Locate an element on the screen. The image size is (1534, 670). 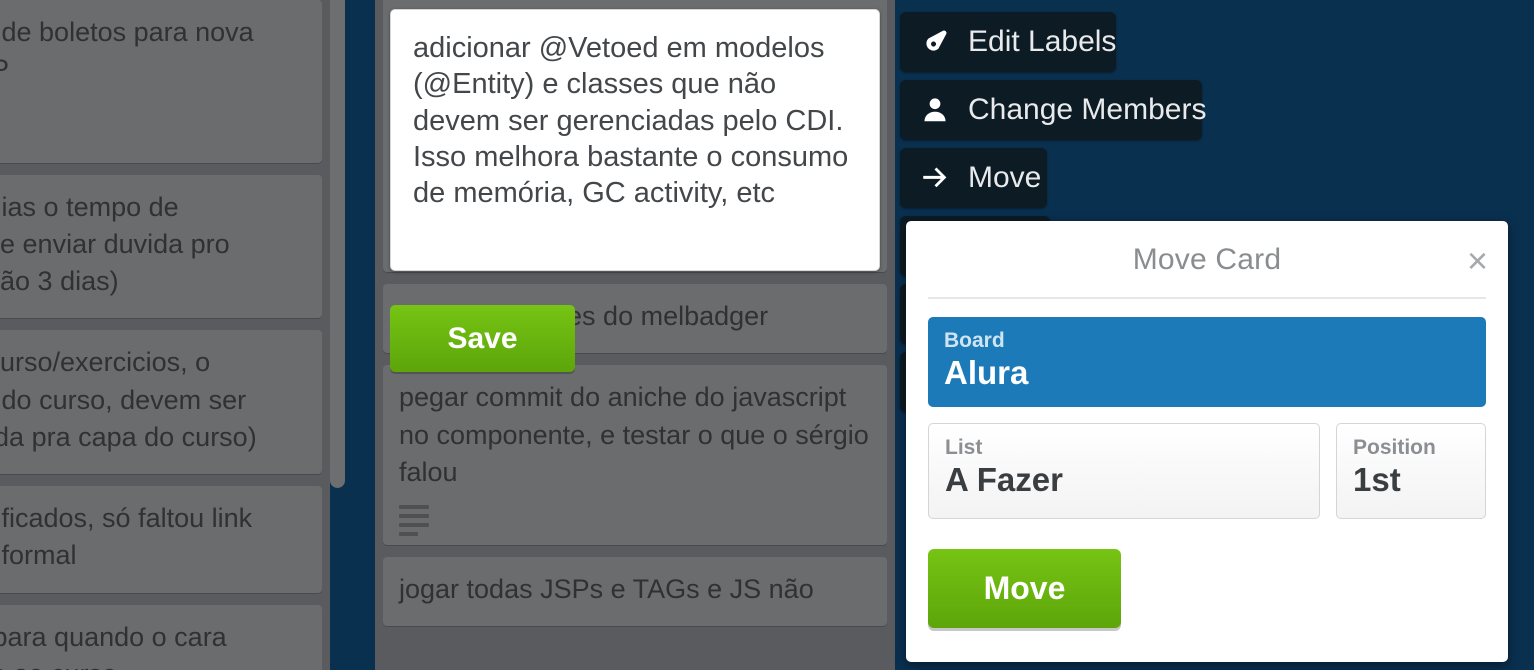
move-label: Move is located at coordinates (1005, 177).